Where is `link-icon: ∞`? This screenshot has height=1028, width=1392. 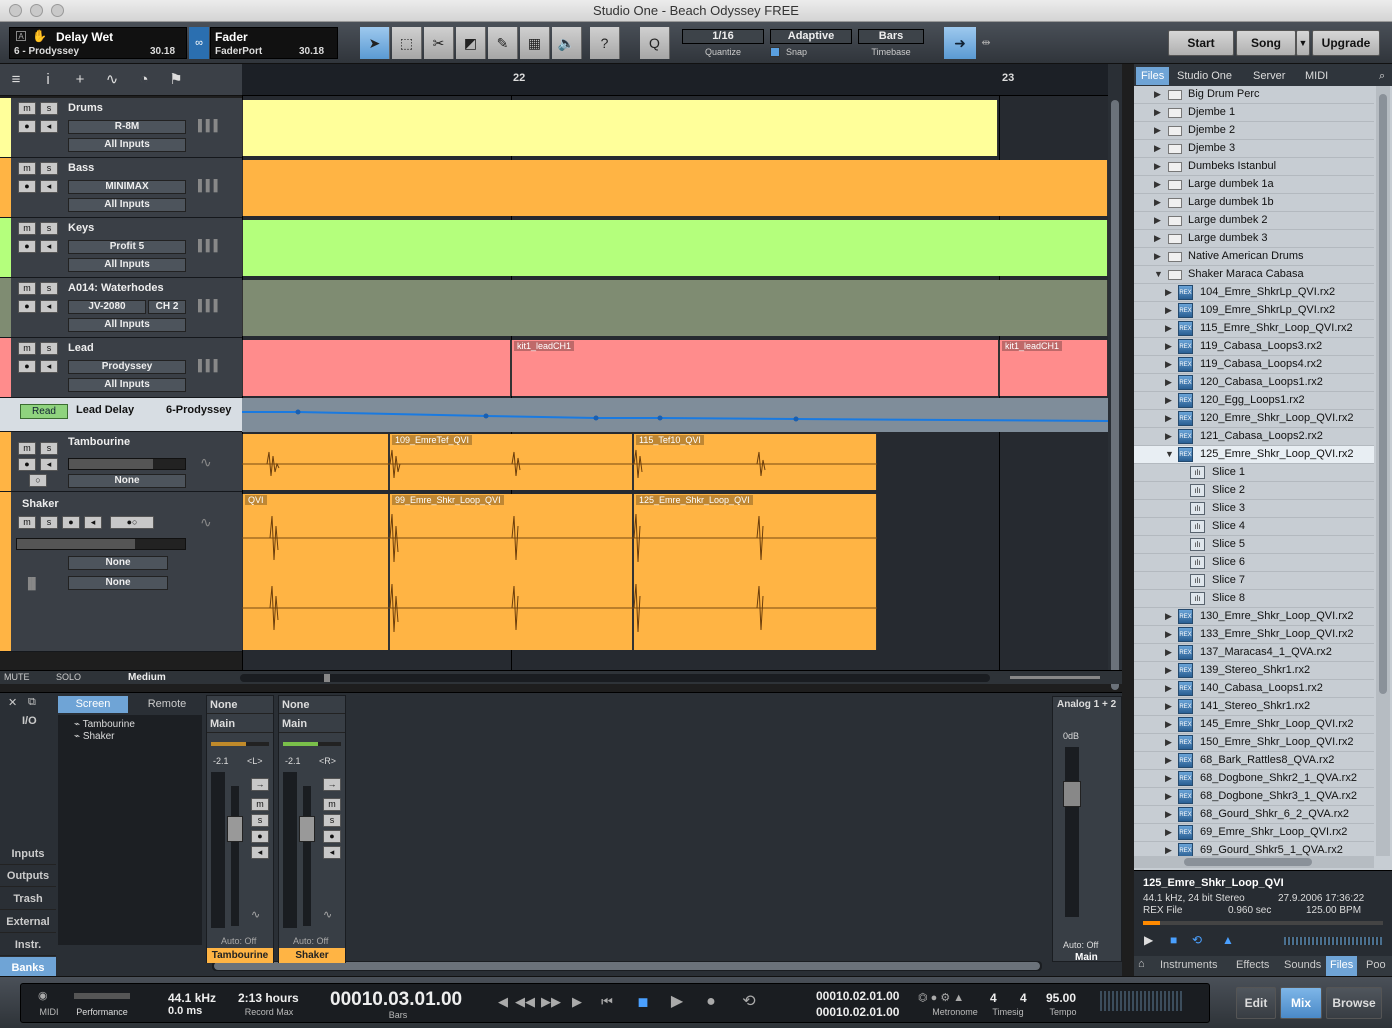
link-icon: ∞ is located at coordinates (199, 43).